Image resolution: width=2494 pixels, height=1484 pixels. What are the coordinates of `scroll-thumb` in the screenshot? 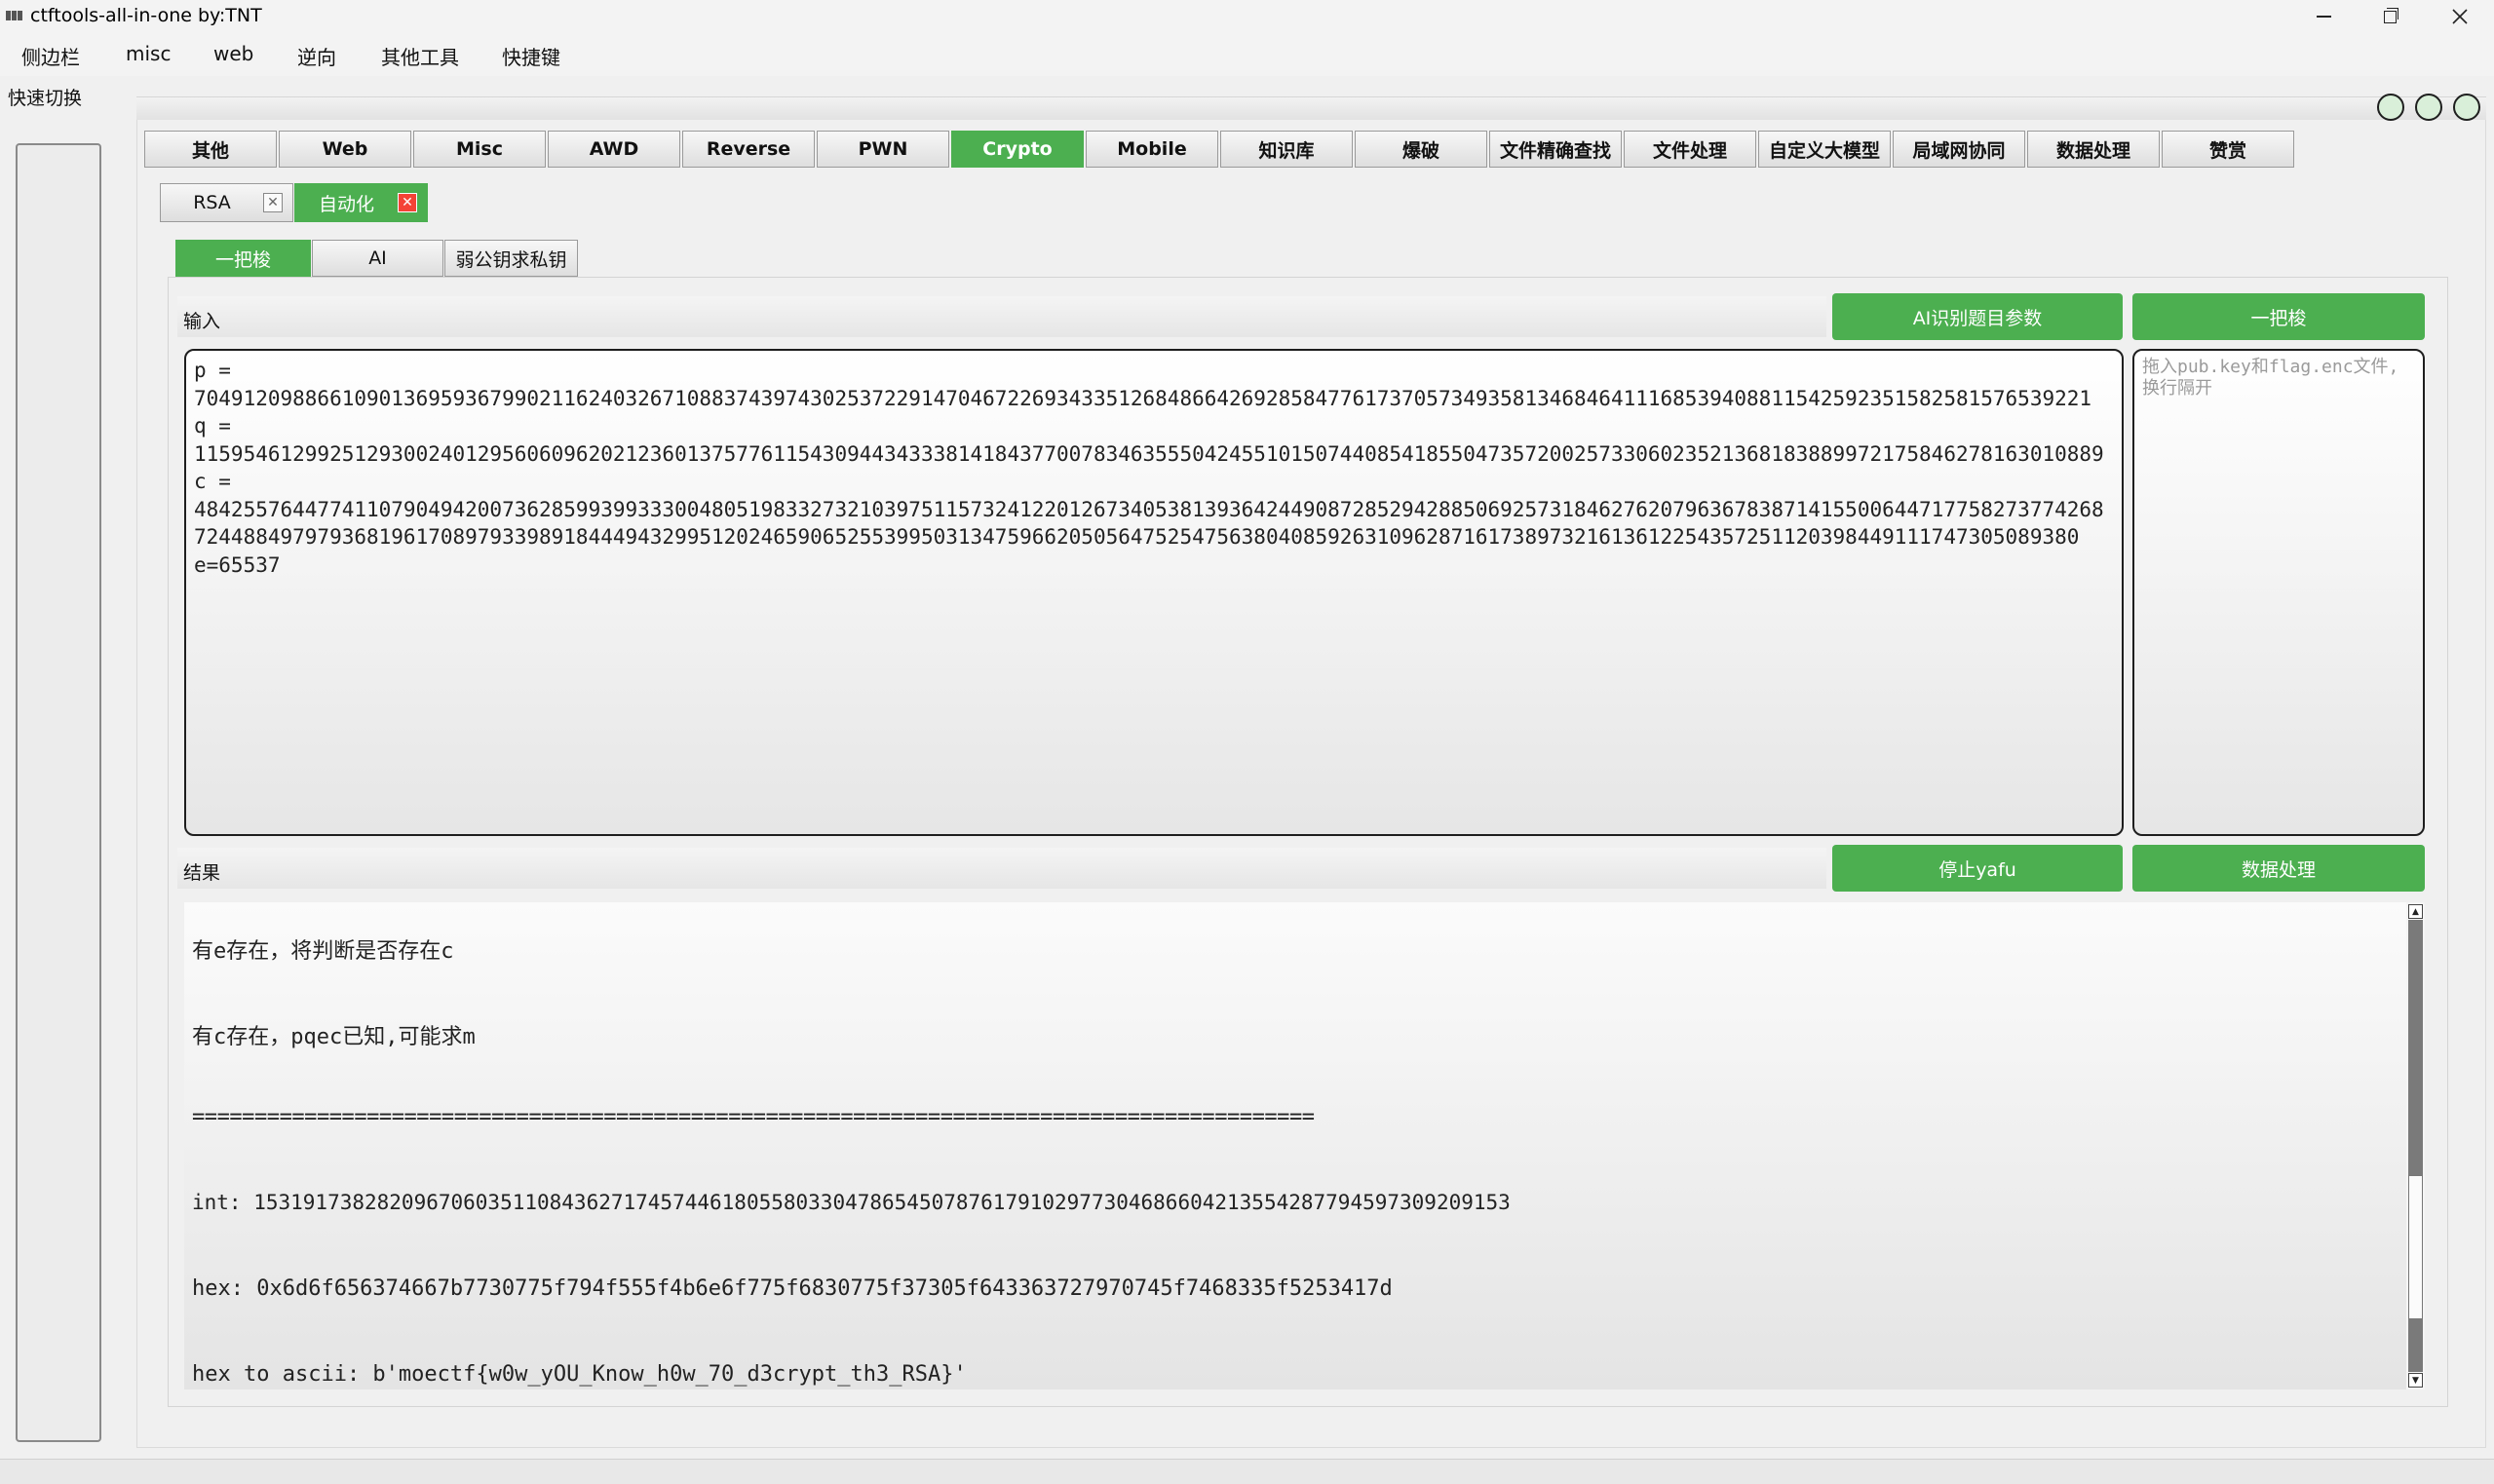 It's located at (2415, 1247).